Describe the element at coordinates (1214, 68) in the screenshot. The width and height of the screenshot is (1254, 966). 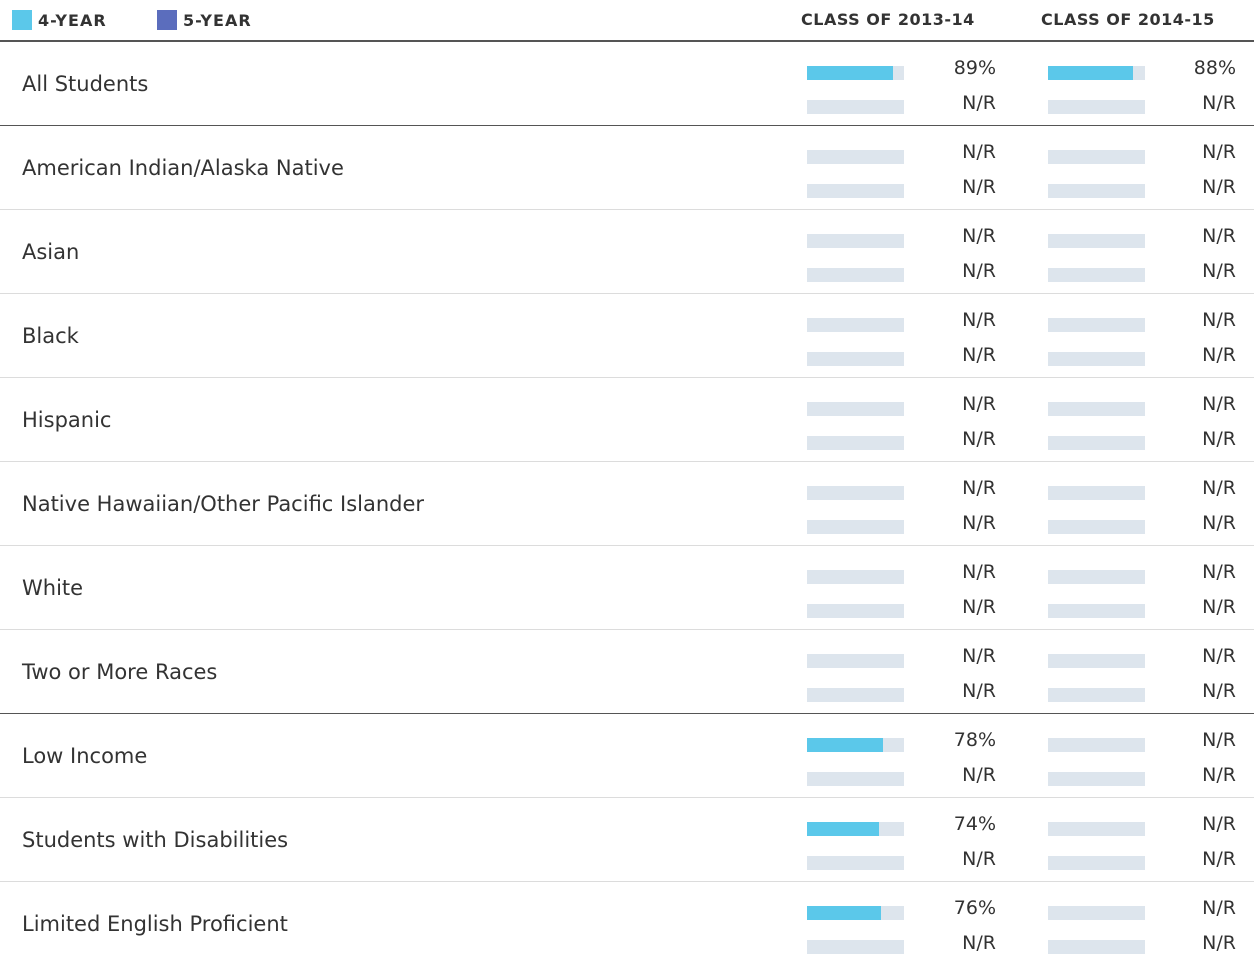
I see `data-label-2014-15-4-year: 88%` at that location.